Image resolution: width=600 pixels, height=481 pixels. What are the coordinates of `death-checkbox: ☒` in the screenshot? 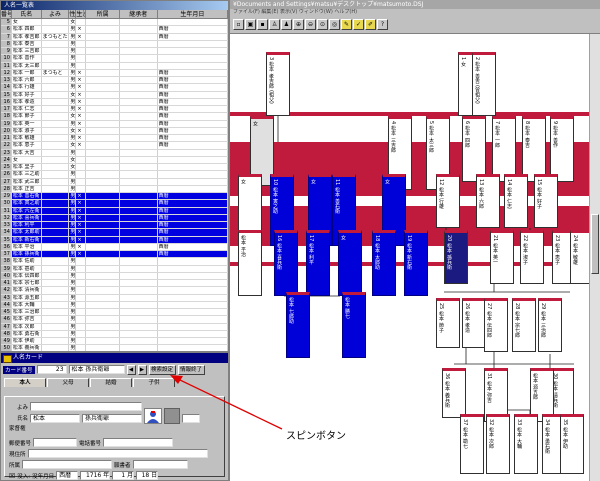 It's located at (12, 476).